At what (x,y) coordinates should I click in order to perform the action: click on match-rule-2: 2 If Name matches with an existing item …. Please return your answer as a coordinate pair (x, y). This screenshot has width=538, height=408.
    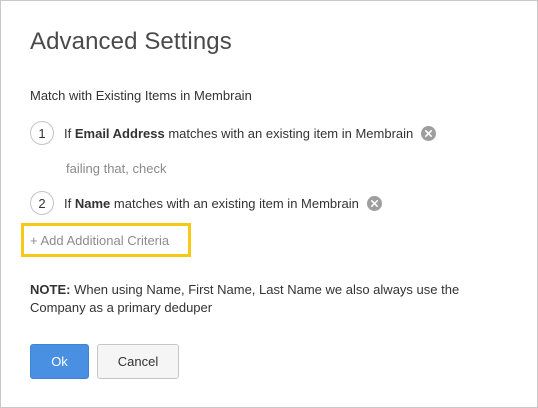
    Looking at the image, I should click on (206, 203).